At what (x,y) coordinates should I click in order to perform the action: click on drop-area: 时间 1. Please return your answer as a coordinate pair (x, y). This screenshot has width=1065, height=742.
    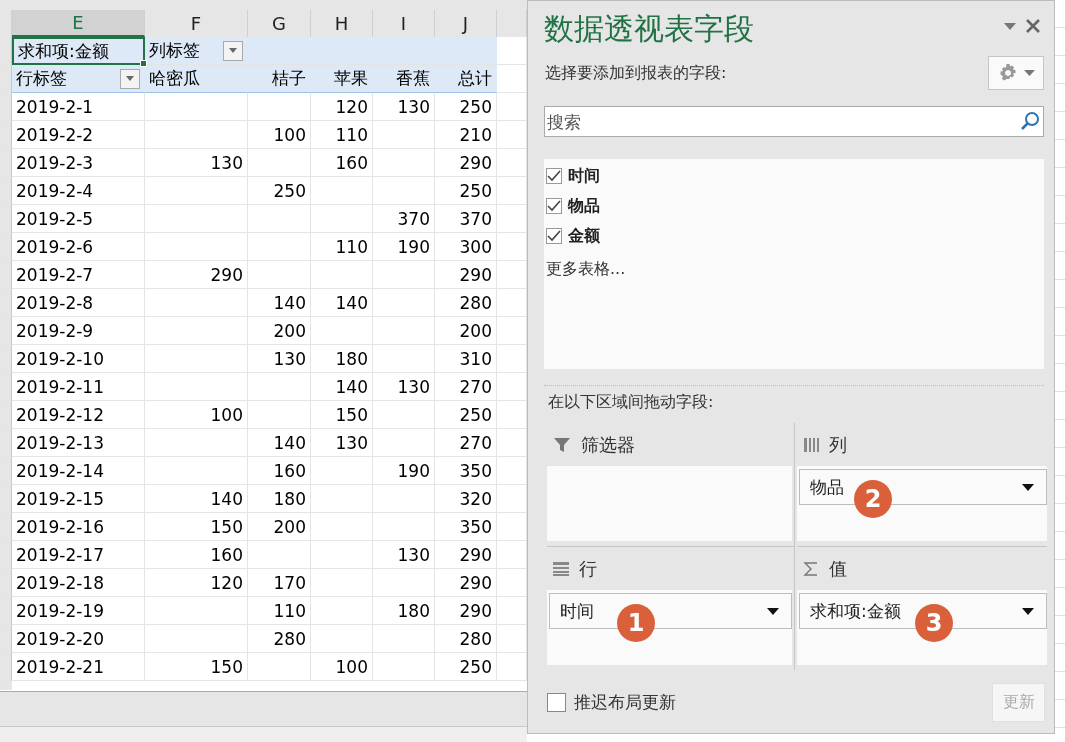
    Looking at the image, I should click on (669, 627).